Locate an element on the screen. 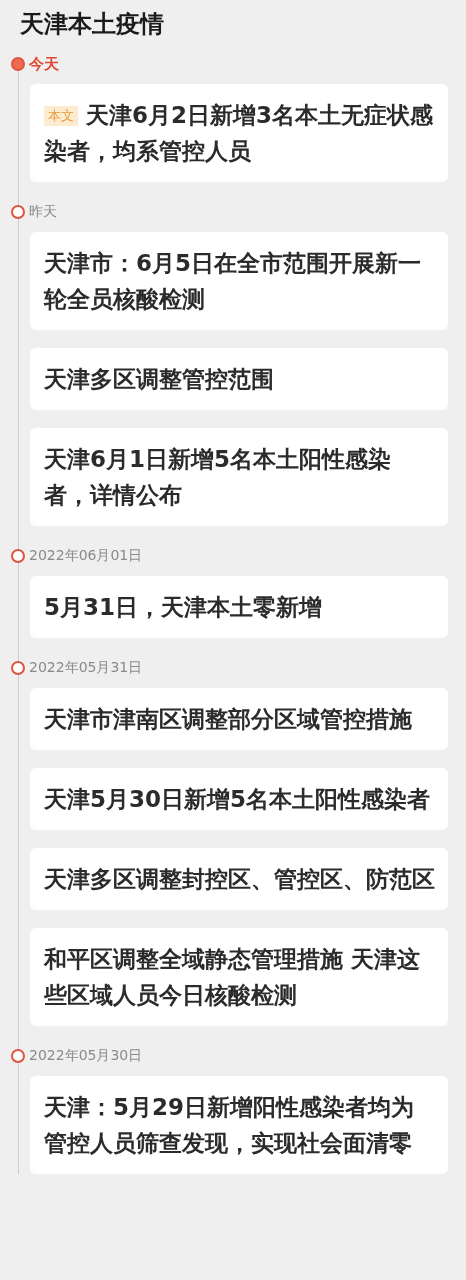 Image resolution: width=466 pixels, height=1280 pixels. news-card: 天津多区调整管控范围 is located at coordinates (239, 379).